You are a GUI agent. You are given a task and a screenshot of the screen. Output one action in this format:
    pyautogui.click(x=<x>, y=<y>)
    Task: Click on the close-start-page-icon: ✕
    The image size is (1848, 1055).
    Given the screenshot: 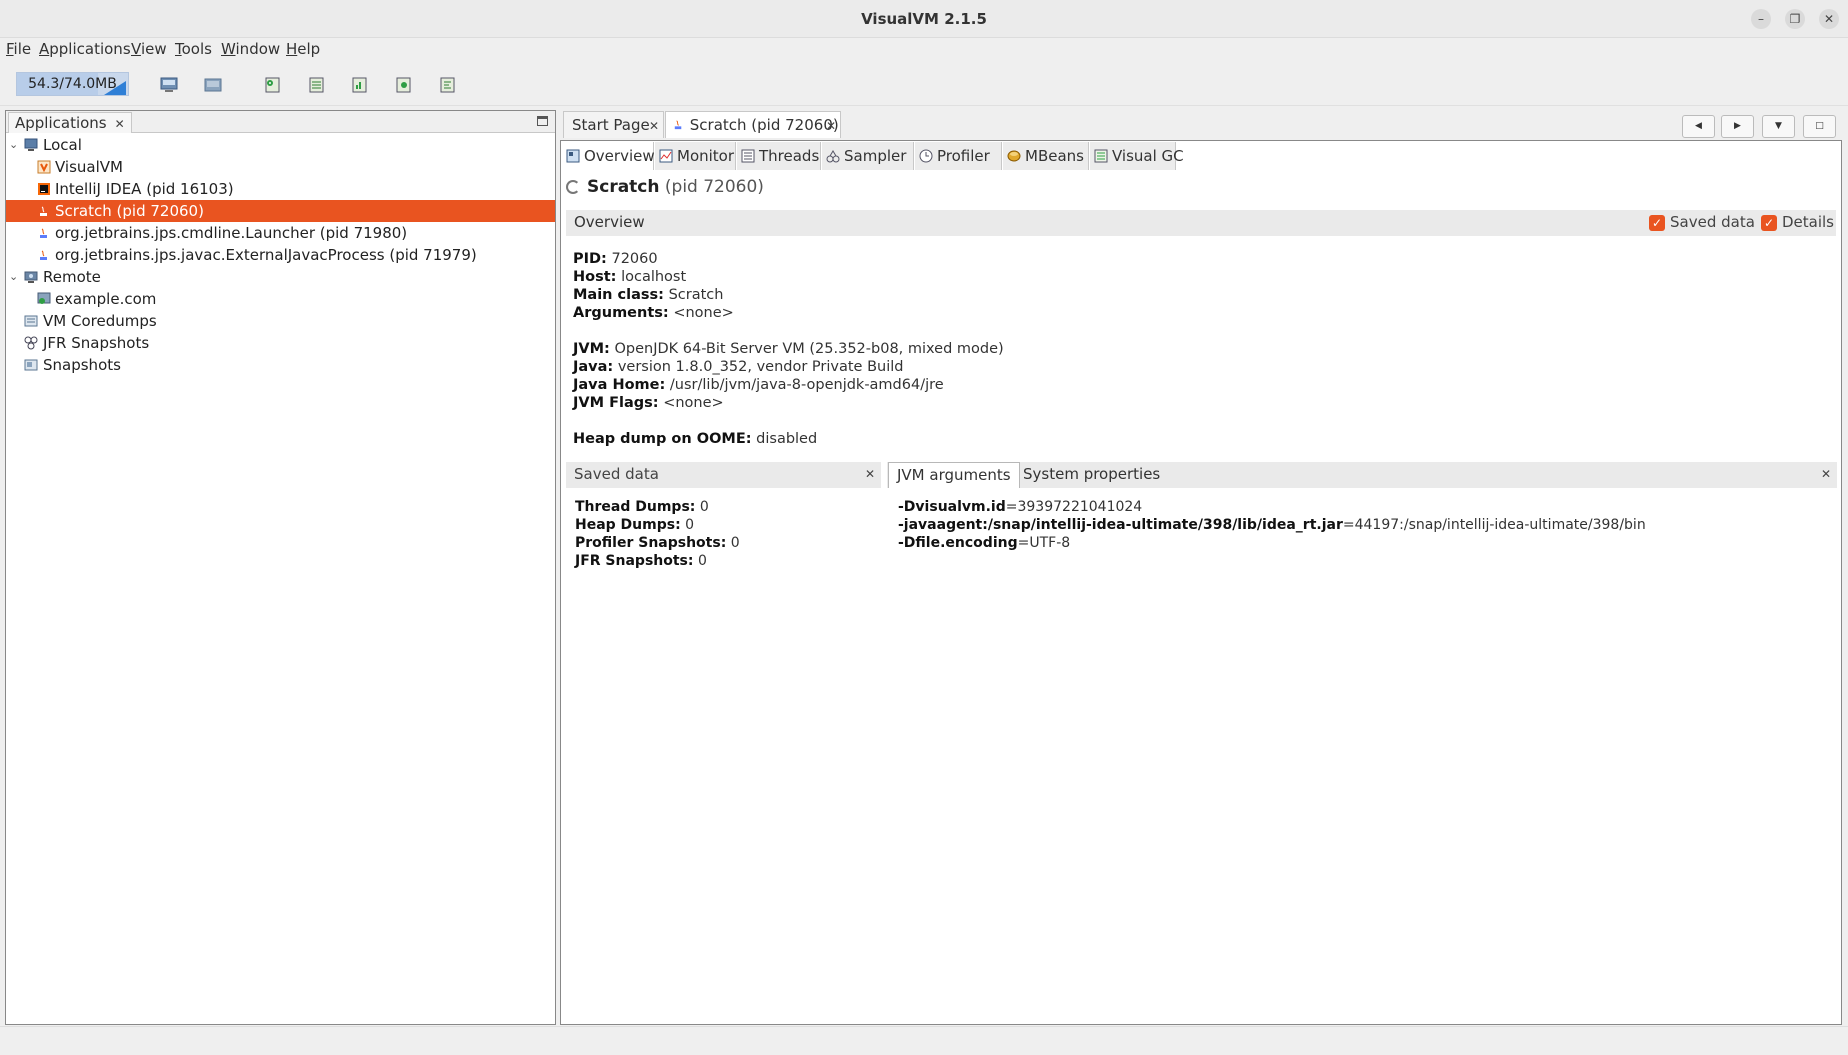 What is the action you would take?
    pyautogui.click(x=654, y=126)
    